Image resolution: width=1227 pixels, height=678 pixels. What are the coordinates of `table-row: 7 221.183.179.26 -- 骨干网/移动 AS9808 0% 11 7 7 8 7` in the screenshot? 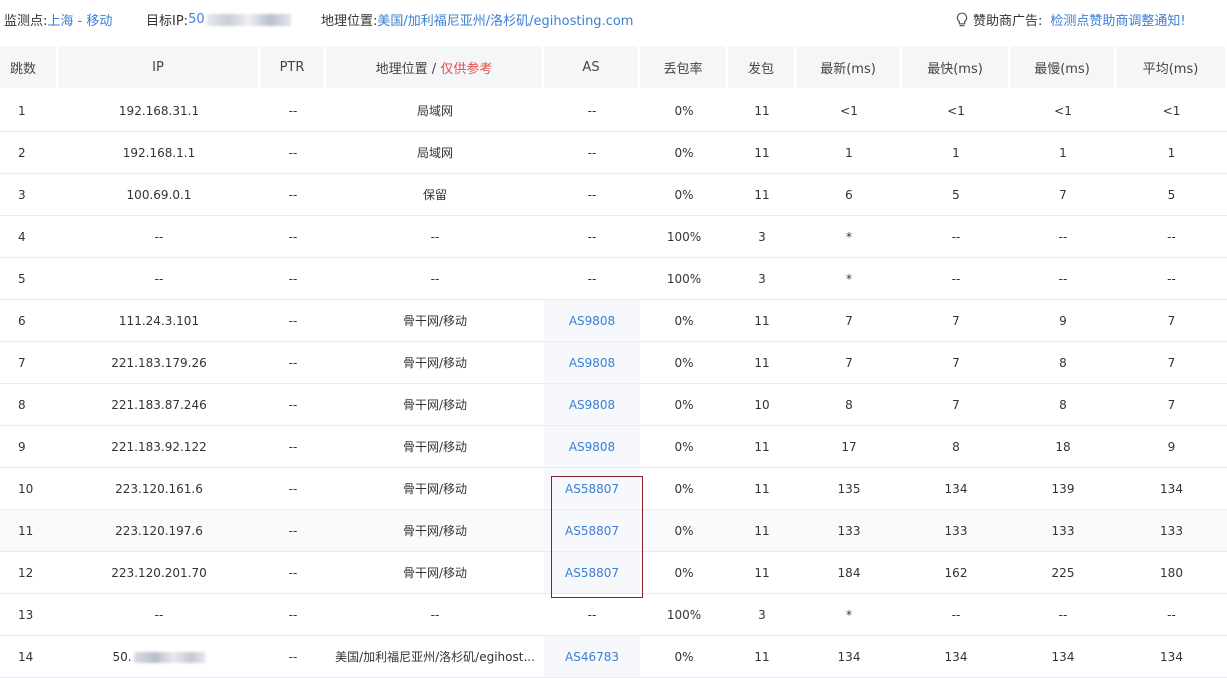 It's located at (613, 363).